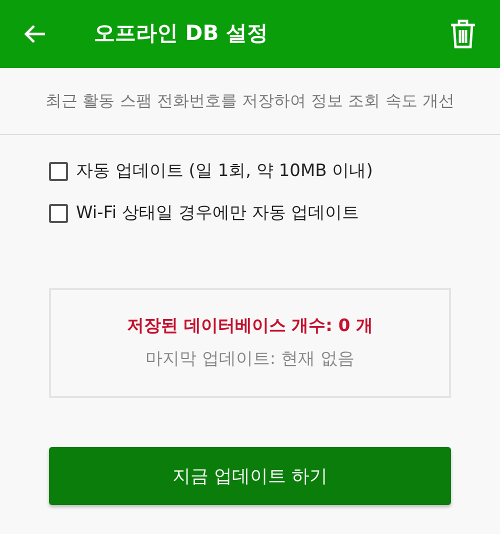 The height and width of the screenshot is (534, 500). What do you see at coordinates (250, 326) in the screenshot?
I see `database-count: 저장된 데이터베이스 개수: 0 개` at bounding box center [250, 326].